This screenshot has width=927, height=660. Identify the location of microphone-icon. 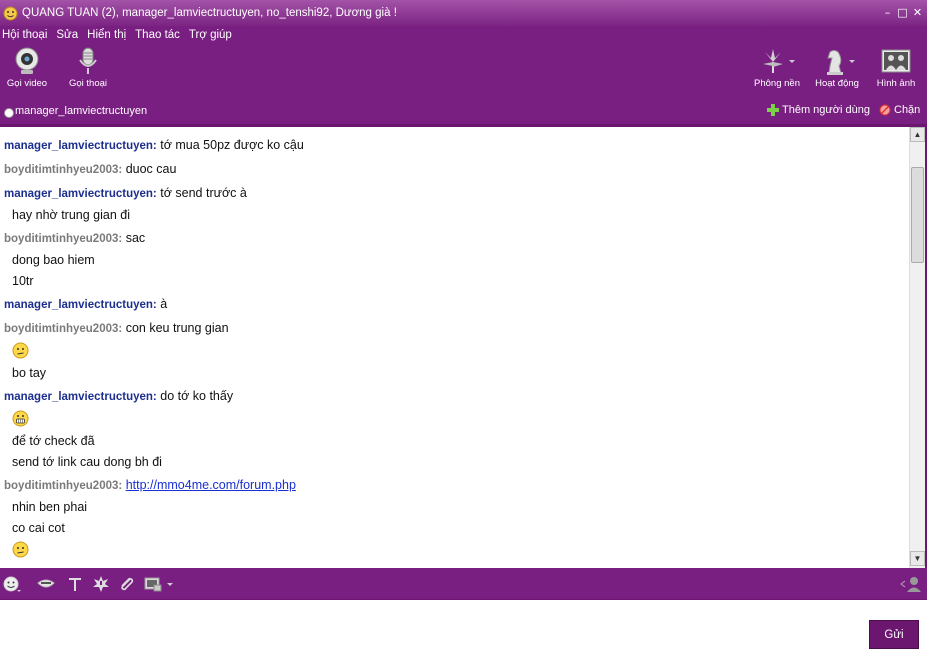
(88, 60).